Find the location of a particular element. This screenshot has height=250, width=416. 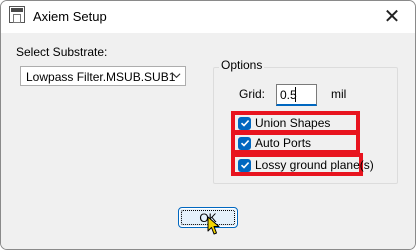

auto-ports-checkbox: Auto Ports is located at coordinates (274, 143).